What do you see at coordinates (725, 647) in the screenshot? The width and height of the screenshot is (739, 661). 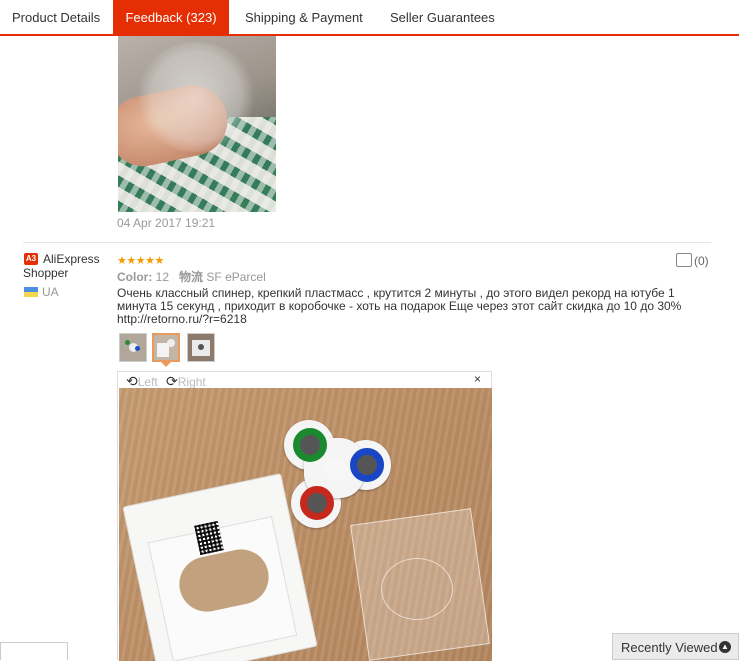 I see `chevron-up-icon: ▲` at bounding box center [725, 647].